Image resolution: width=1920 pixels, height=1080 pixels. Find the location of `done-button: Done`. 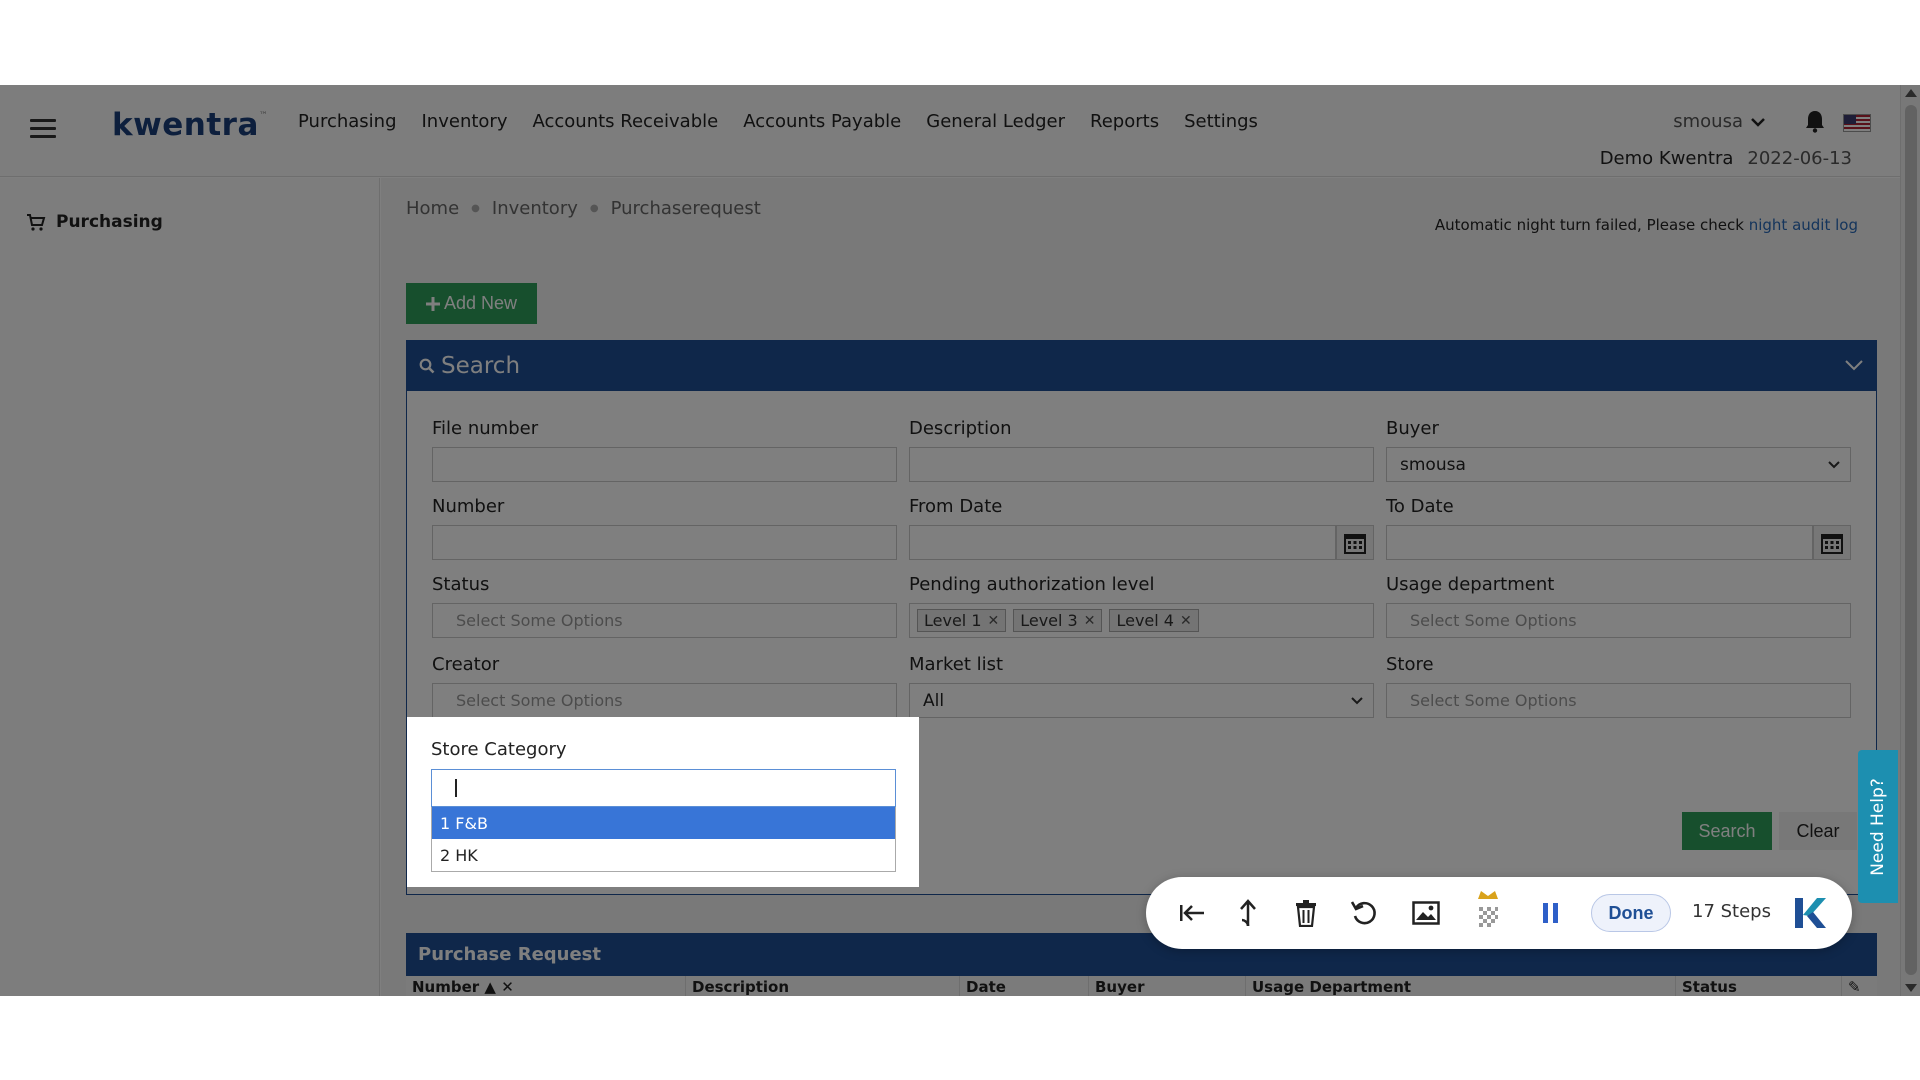

done-button: Done is located at coordinates (1631, 913).